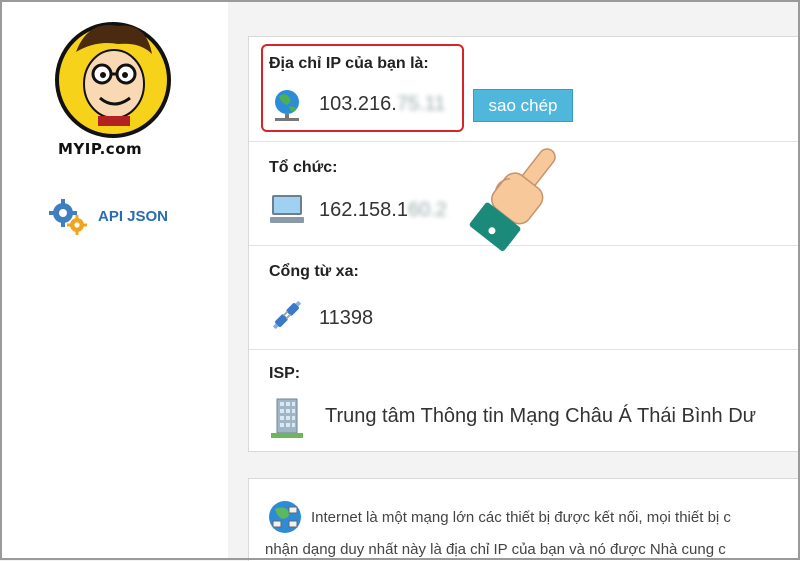 Image resolution: width=800 pixels, height=561 pixels. Describe the element at coordinates (523, 105) in the screenshot. I see `copy-ip-button: sao chép` at that location.